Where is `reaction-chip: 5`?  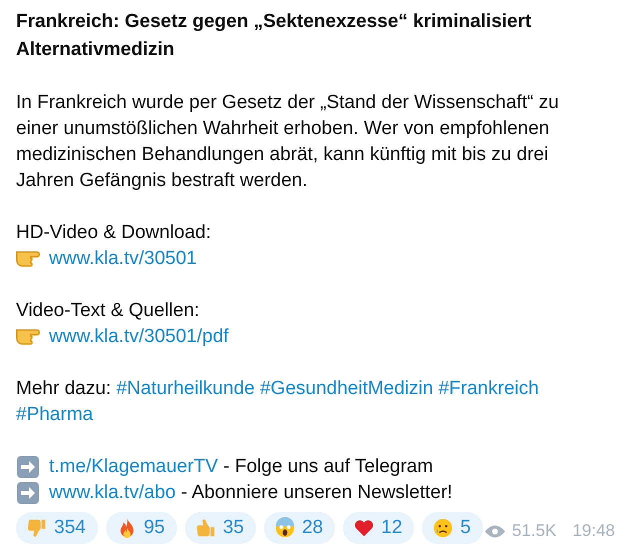
reaction-chip: 5 is located at coordinates (452, 528).